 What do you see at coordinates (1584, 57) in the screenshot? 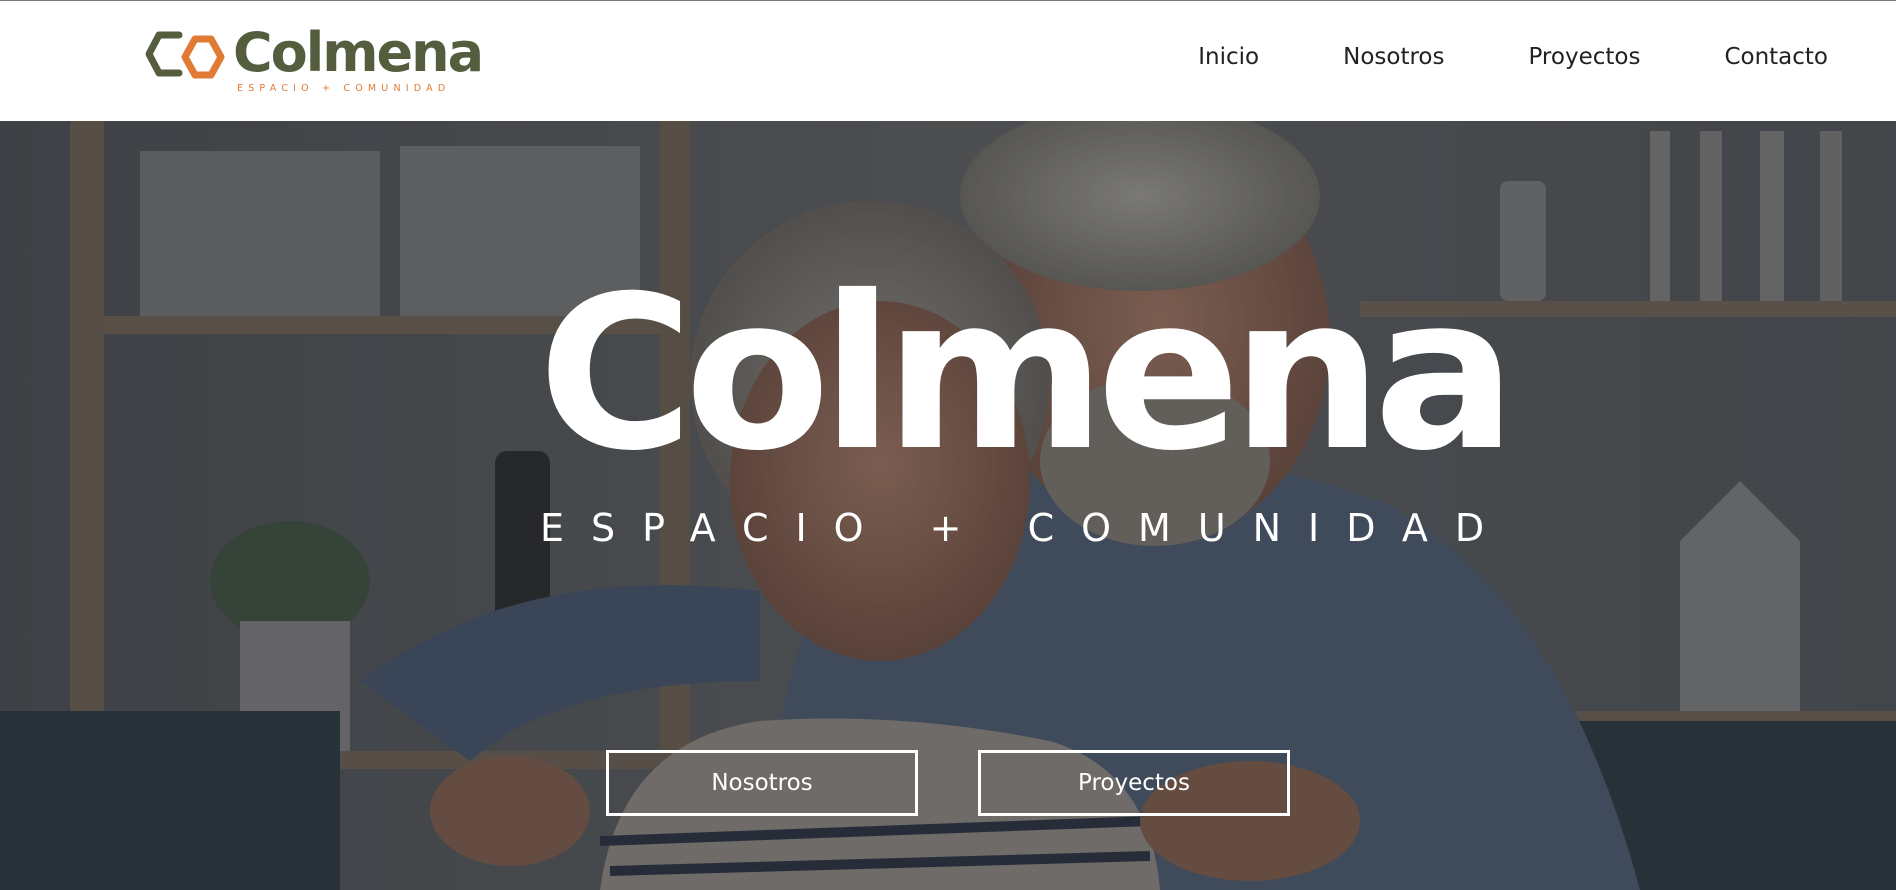
I see `nav-link-proyectos: Proyectos` at bounding box center [1584, 57].